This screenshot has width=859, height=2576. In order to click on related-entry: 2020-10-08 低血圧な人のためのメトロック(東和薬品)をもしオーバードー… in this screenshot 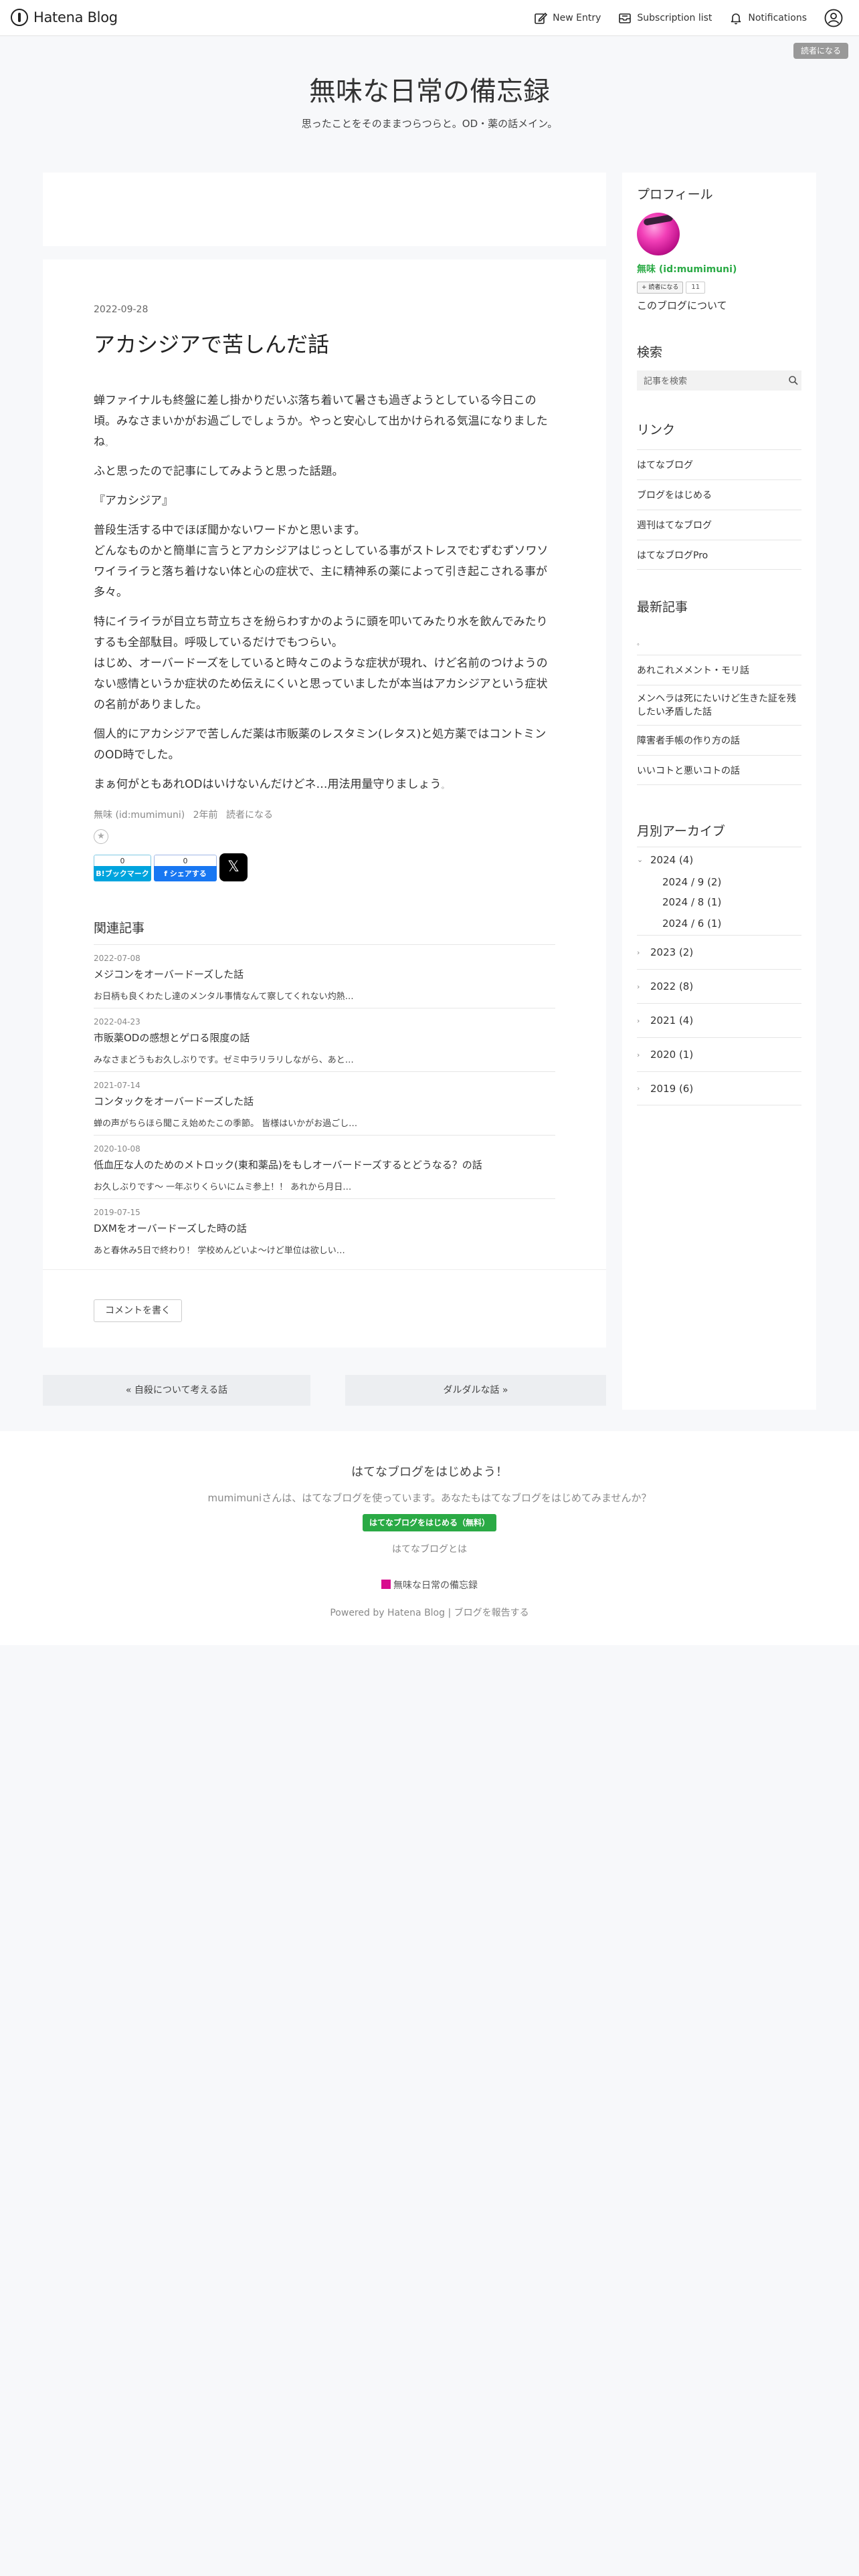, I will do `click(324, 1166)`.